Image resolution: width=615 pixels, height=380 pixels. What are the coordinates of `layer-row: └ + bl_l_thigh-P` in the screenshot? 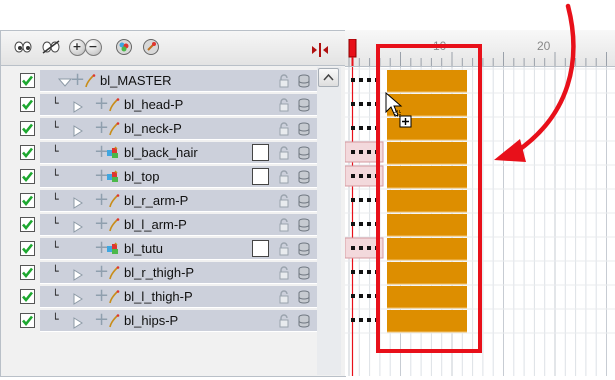 It's located at (161, 296).